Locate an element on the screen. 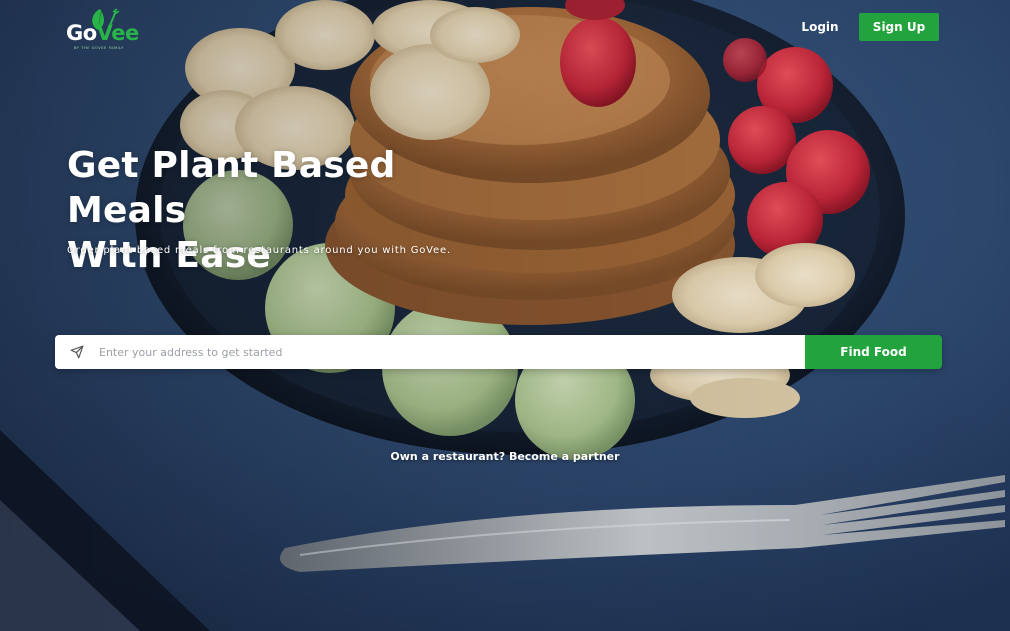 The image size is (1010, 631). logo-go: Go is located at coordinates (81, 33).